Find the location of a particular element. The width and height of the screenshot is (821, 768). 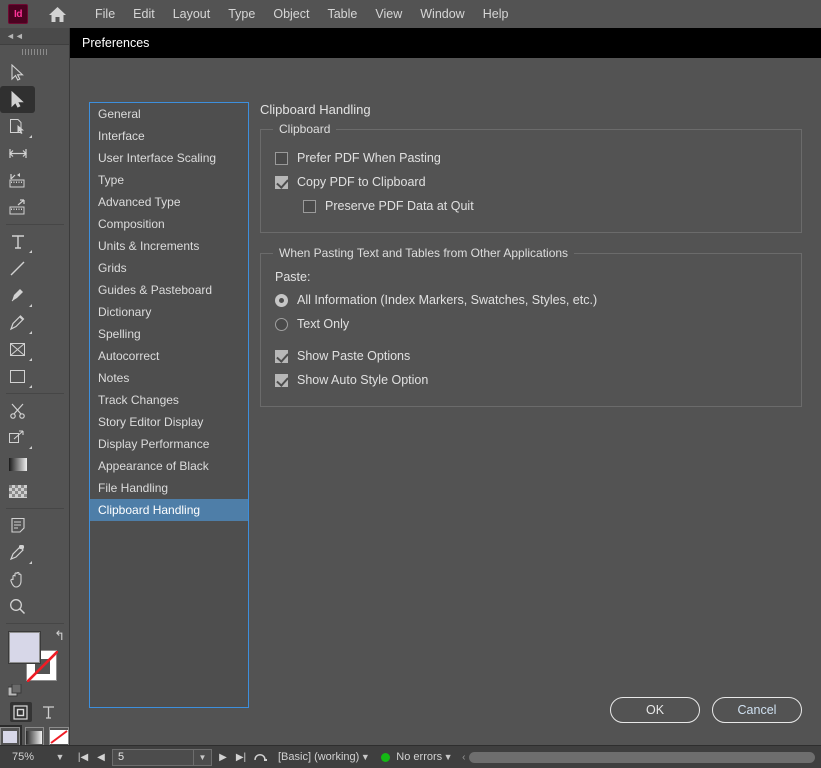

previous-page-button: ◀ is located at coordinates (101, 757).